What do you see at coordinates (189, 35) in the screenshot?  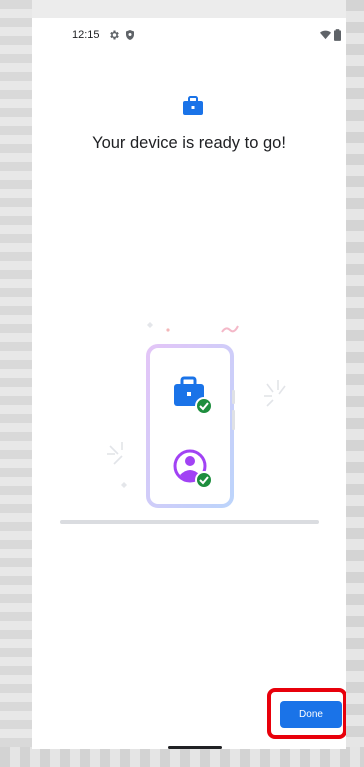 I see `status-bar: 12:15` at bounding box center [189, 35].